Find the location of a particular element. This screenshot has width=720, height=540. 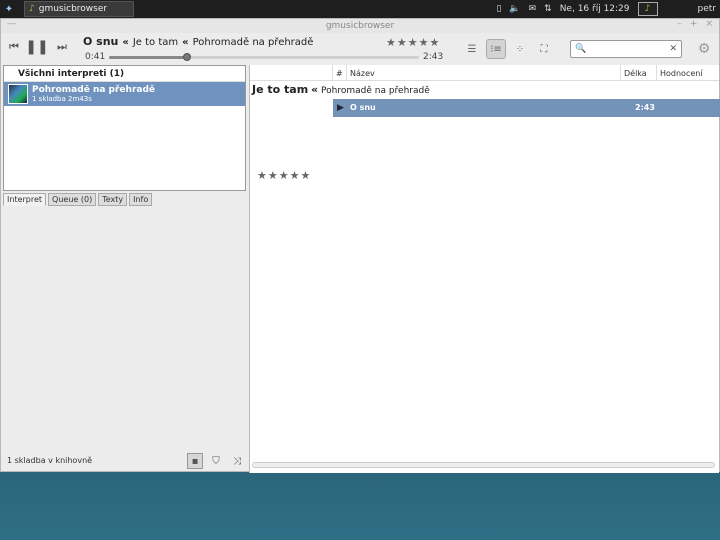

lock-icon: ▪ is located at coordinates (195, 461).